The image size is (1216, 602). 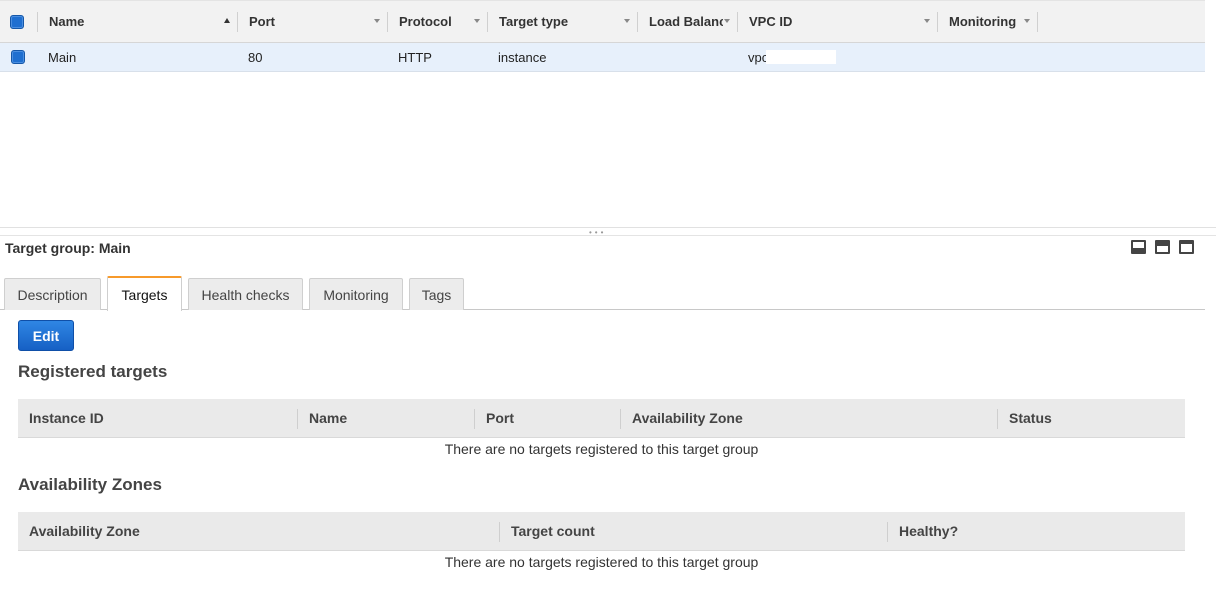 I want to click on column-header-monitoring: Monitoring, so click(x=987, y=21).